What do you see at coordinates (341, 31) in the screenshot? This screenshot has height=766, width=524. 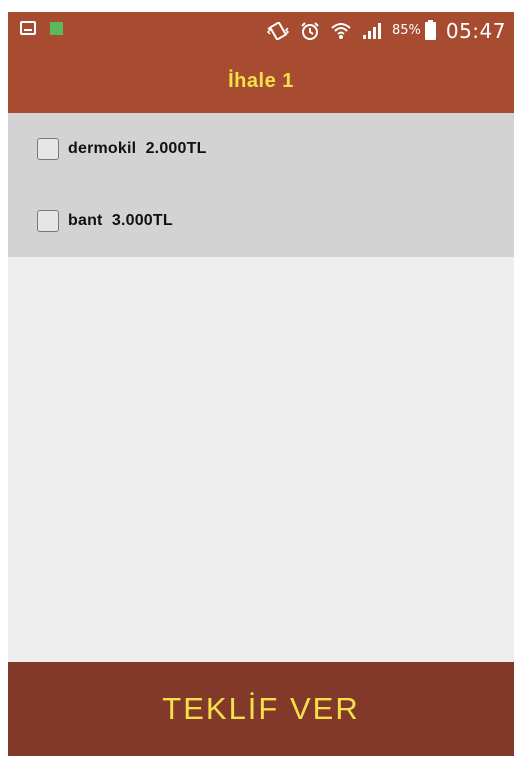 I see `wifi-icon` at bounding box center [341, 31].